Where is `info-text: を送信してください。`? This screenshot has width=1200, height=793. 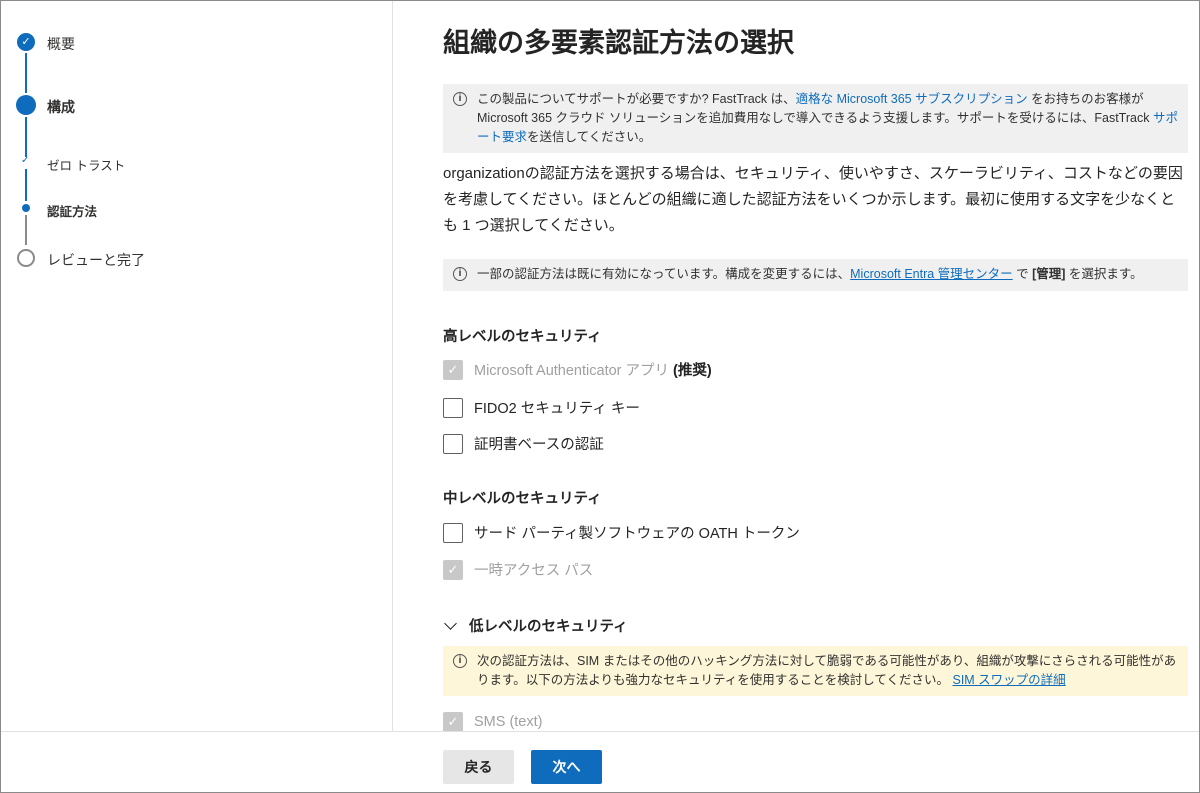
info-text: を送信してください。 is located at coordinates (589, 137).